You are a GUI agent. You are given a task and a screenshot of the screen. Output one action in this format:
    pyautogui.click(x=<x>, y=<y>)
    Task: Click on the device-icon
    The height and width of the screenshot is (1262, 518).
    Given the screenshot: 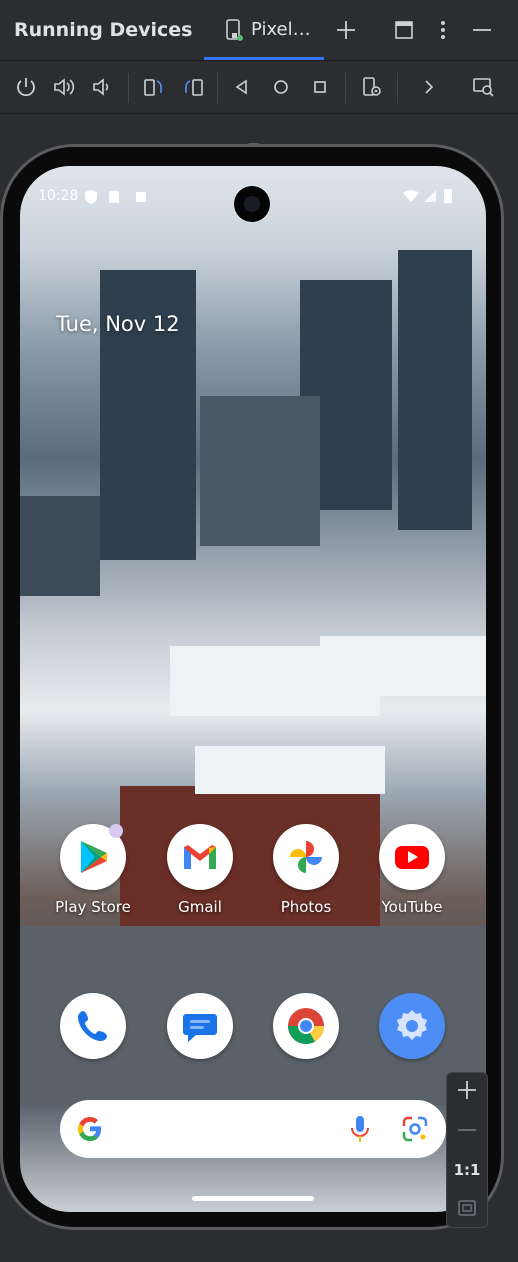 What is the action you would take?
    pyautogui.click(x=235, y=32)
    